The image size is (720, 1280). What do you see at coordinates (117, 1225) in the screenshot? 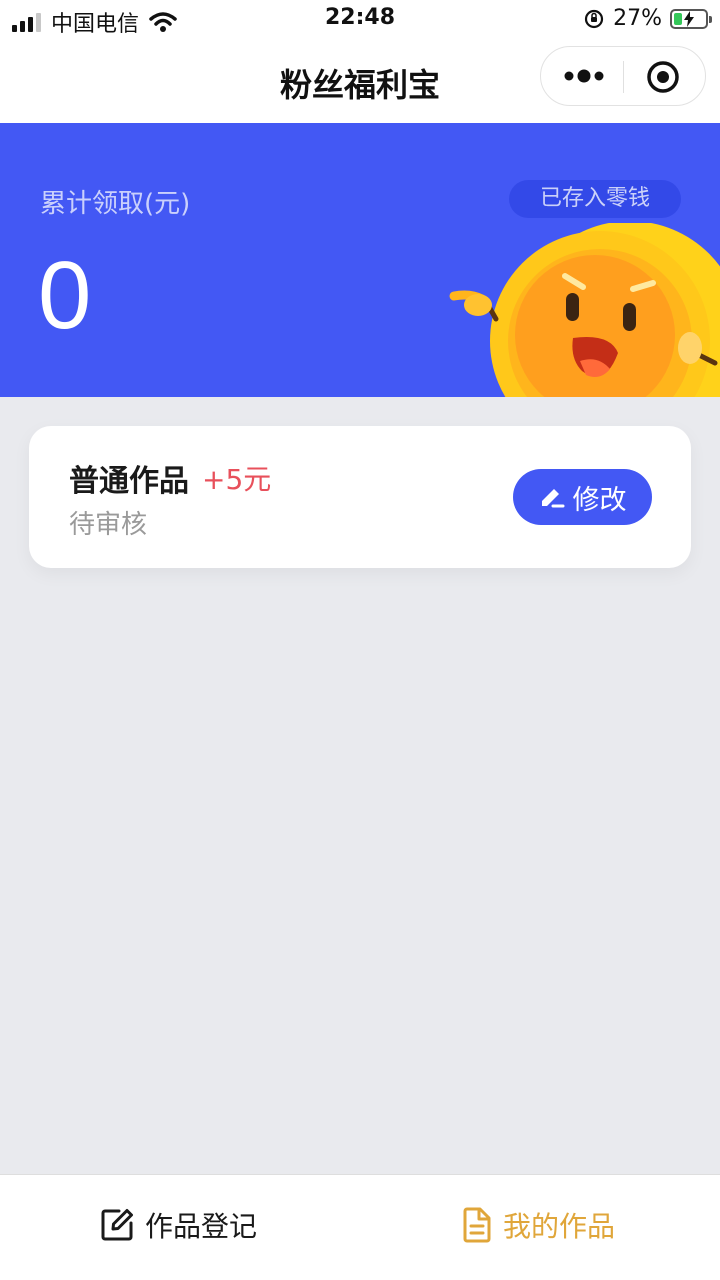
I see `edit-square-icon` at bounding box center [117, 1225].